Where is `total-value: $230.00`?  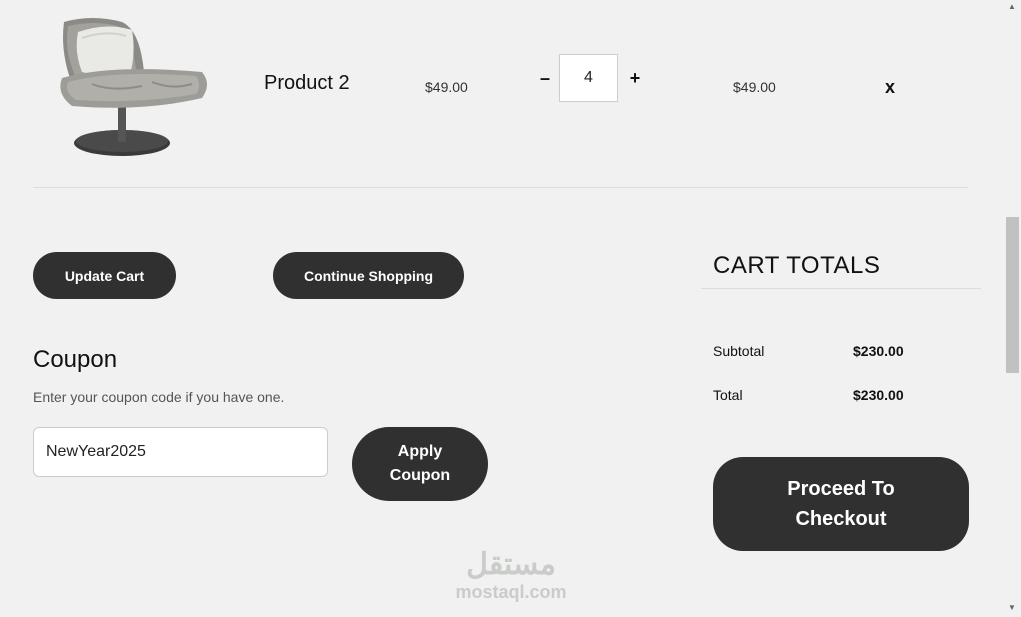
total-value: $230.00 is located at coordinates (878, 395).